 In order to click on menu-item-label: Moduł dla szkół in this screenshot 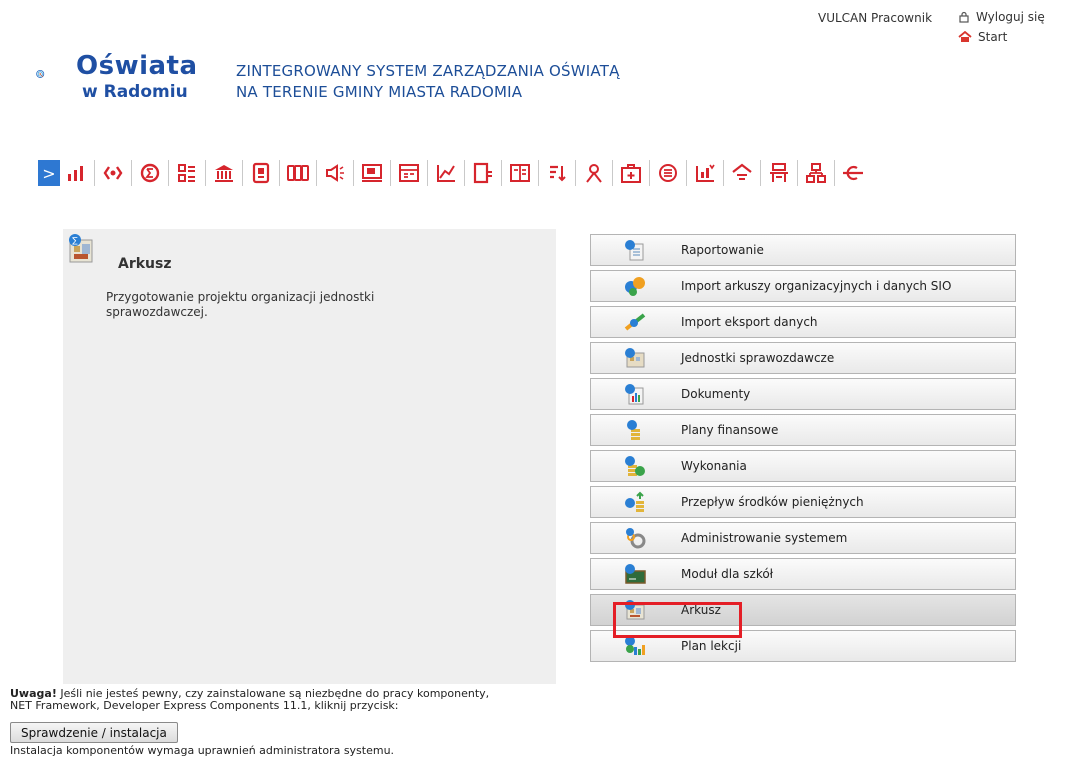, I will do `click(727, 574)`.